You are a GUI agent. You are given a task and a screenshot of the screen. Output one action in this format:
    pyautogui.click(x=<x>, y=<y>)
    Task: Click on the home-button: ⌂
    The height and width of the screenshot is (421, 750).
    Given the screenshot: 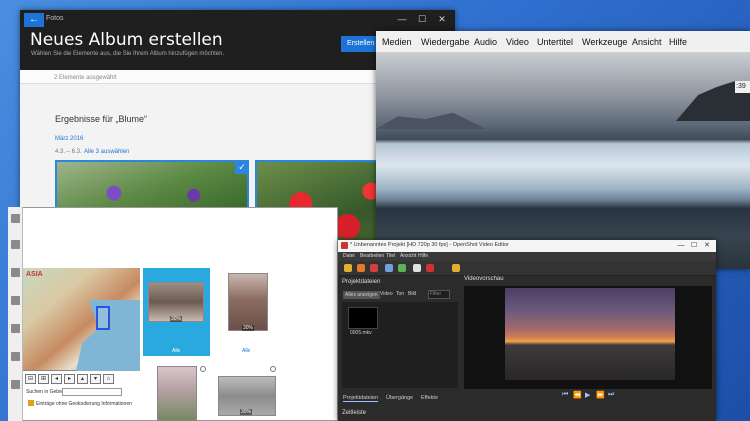 What is the action you would take?
    pyautogui.click(x=108, y=379)
    